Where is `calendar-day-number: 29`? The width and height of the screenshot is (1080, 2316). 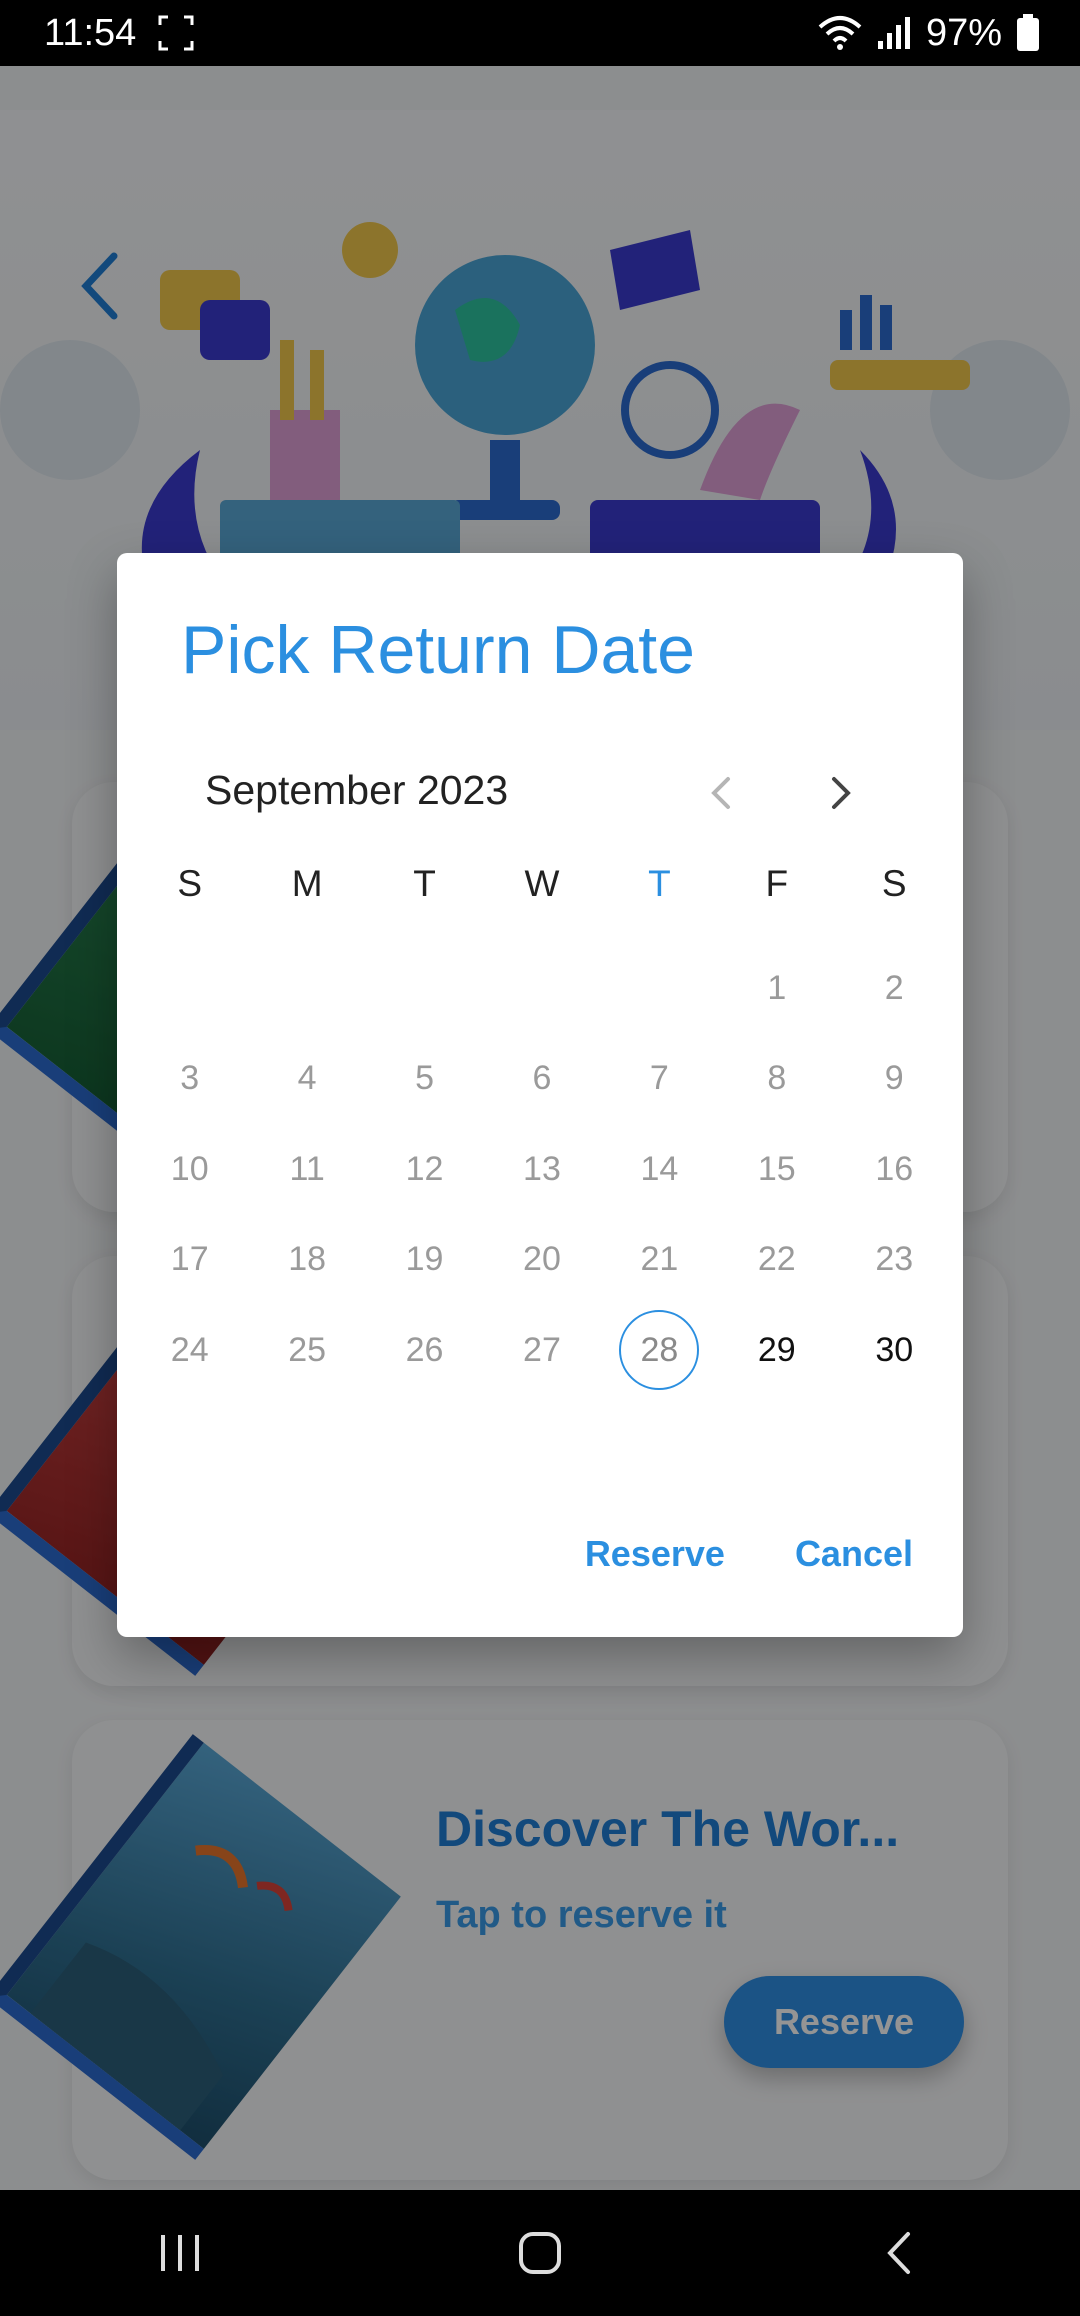
calendar-day-number: 29 is located at coordinates (776, 1349).